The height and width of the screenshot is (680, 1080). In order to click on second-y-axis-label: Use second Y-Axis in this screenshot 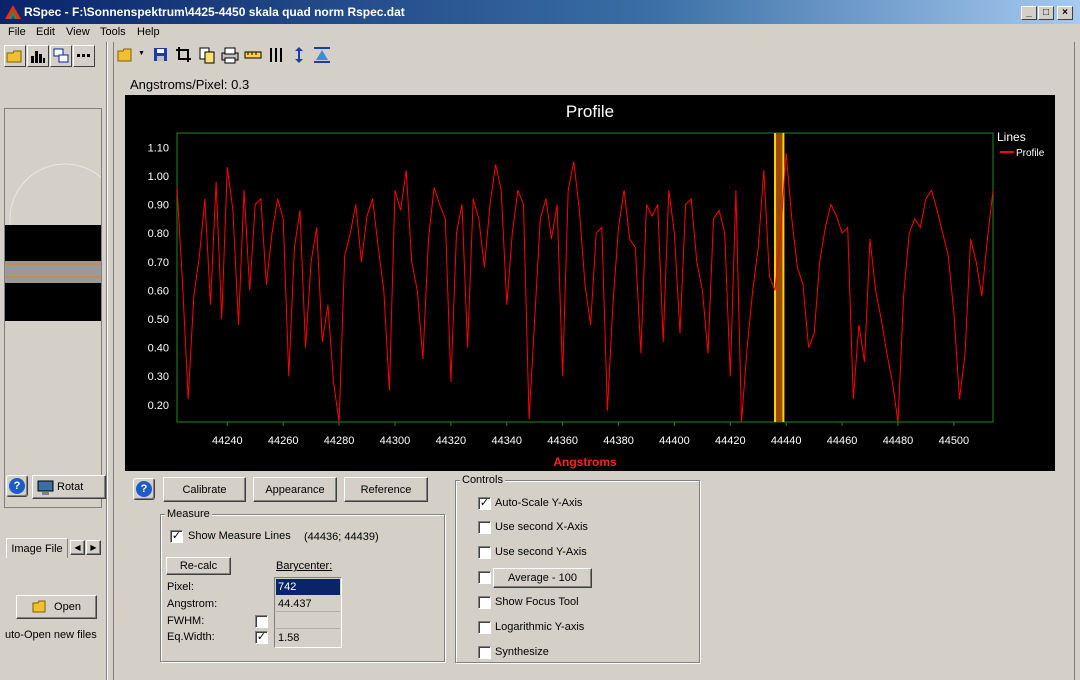, I will do `click(541, 552)`.